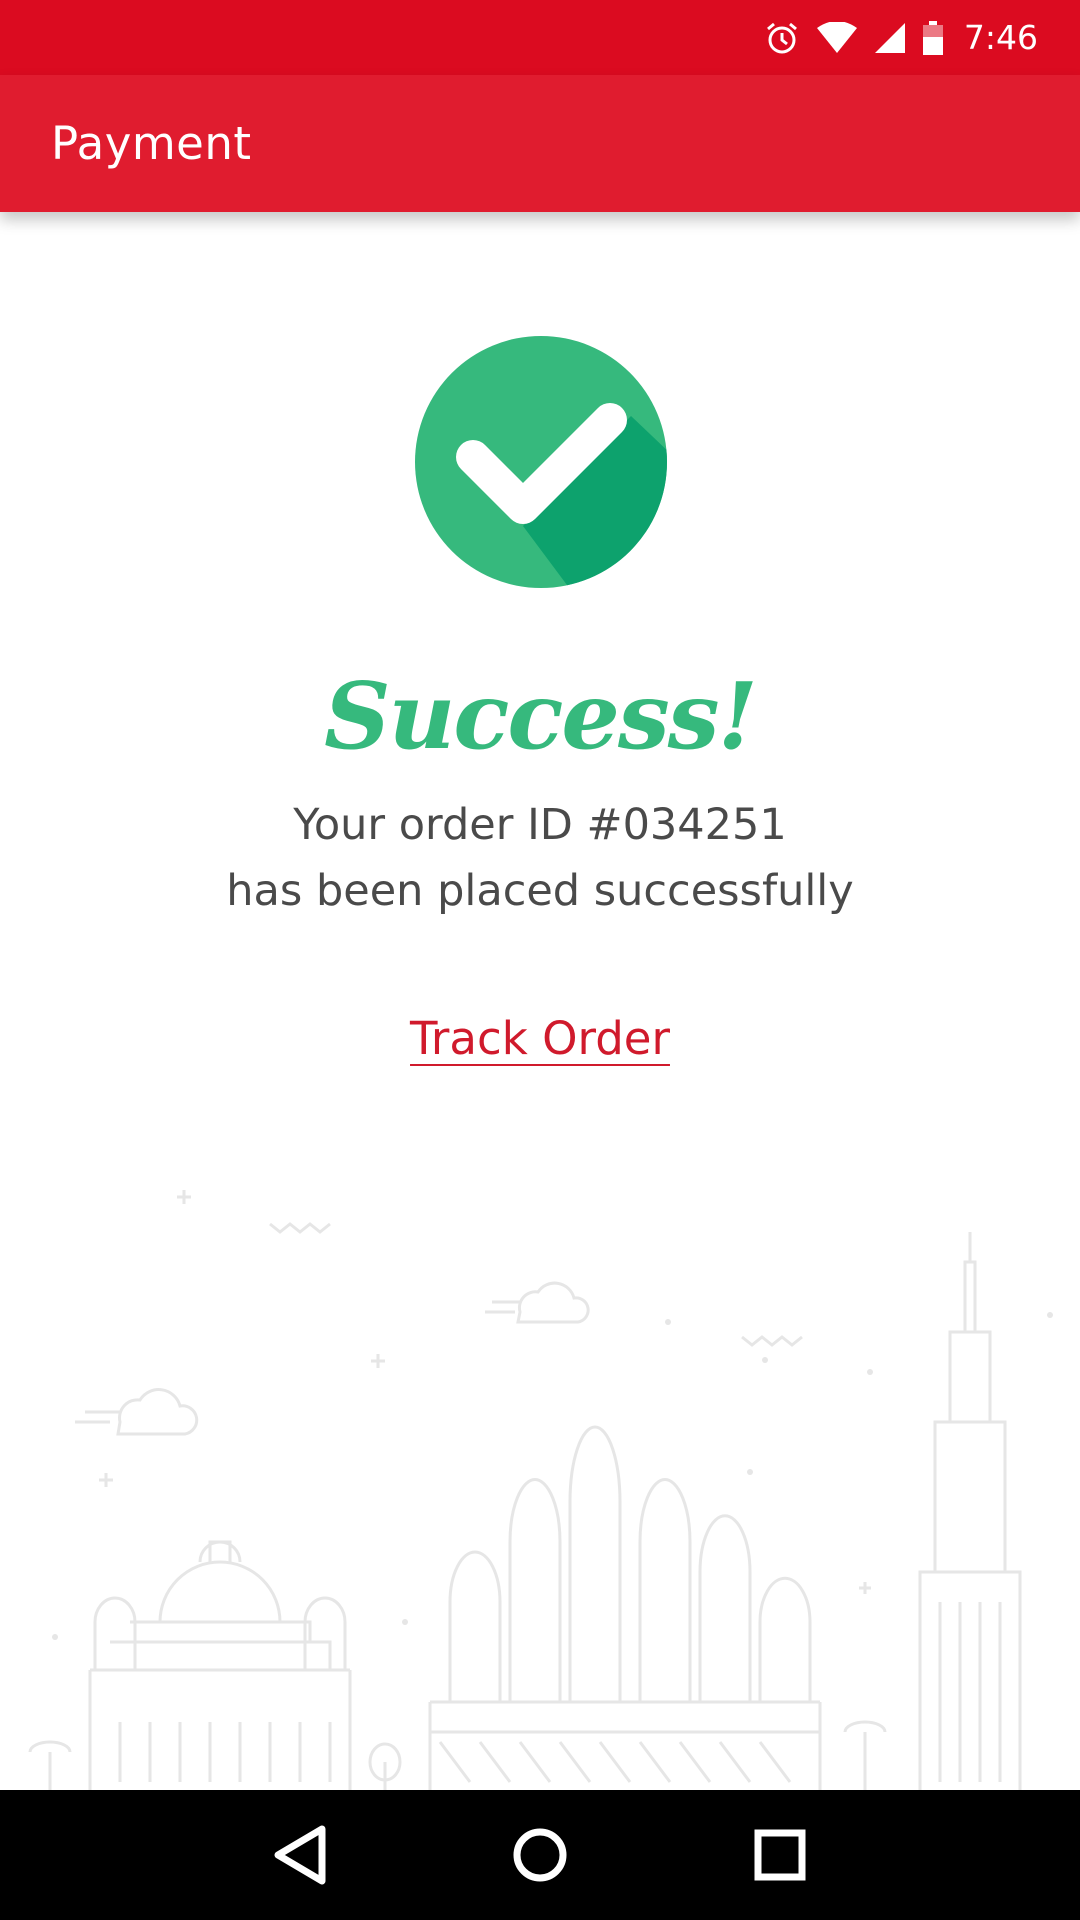 Image resolution: width=1080 pixels, height=1920 pixels. What do you see at coordinates (540, 37) in the screenshot?
I see `status-bar: 7:46` at bounding box center [540, 37].